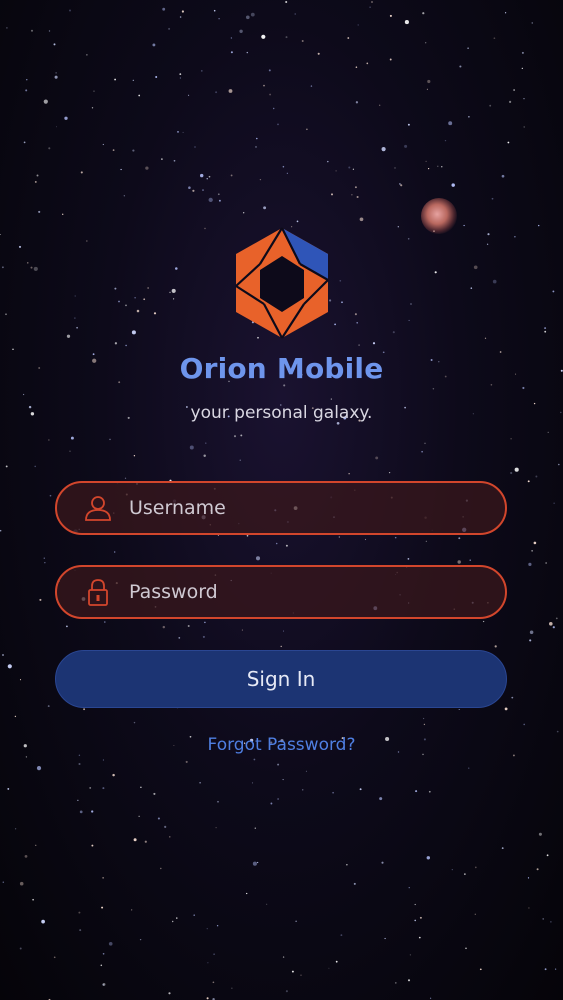 The height and width of the screenshot is (1000, 563). Describe the element at coordinates (316, 592) in the screenshot. I see `password-input` at that location.